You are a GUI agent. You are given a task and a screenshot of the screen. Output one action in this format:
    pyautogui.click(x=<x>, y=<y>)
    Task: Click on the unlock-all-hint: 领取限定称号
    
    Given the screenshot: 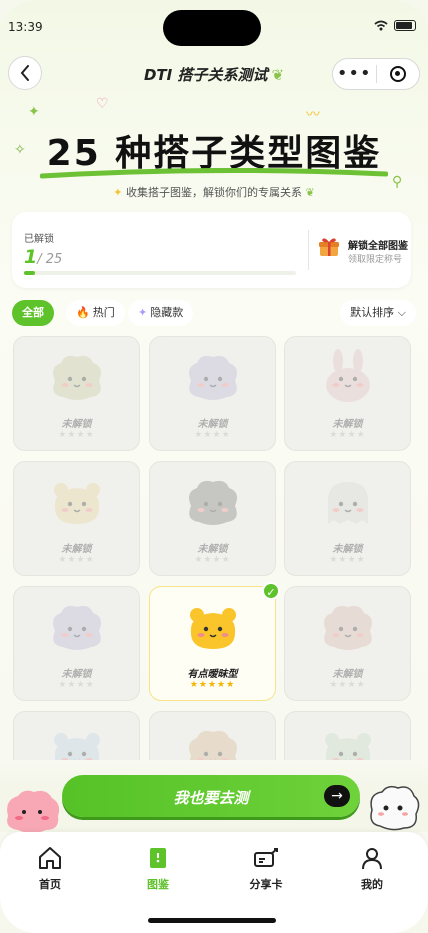 What is the action you would take?
    pyautogui.click(x=375, y=260)
    